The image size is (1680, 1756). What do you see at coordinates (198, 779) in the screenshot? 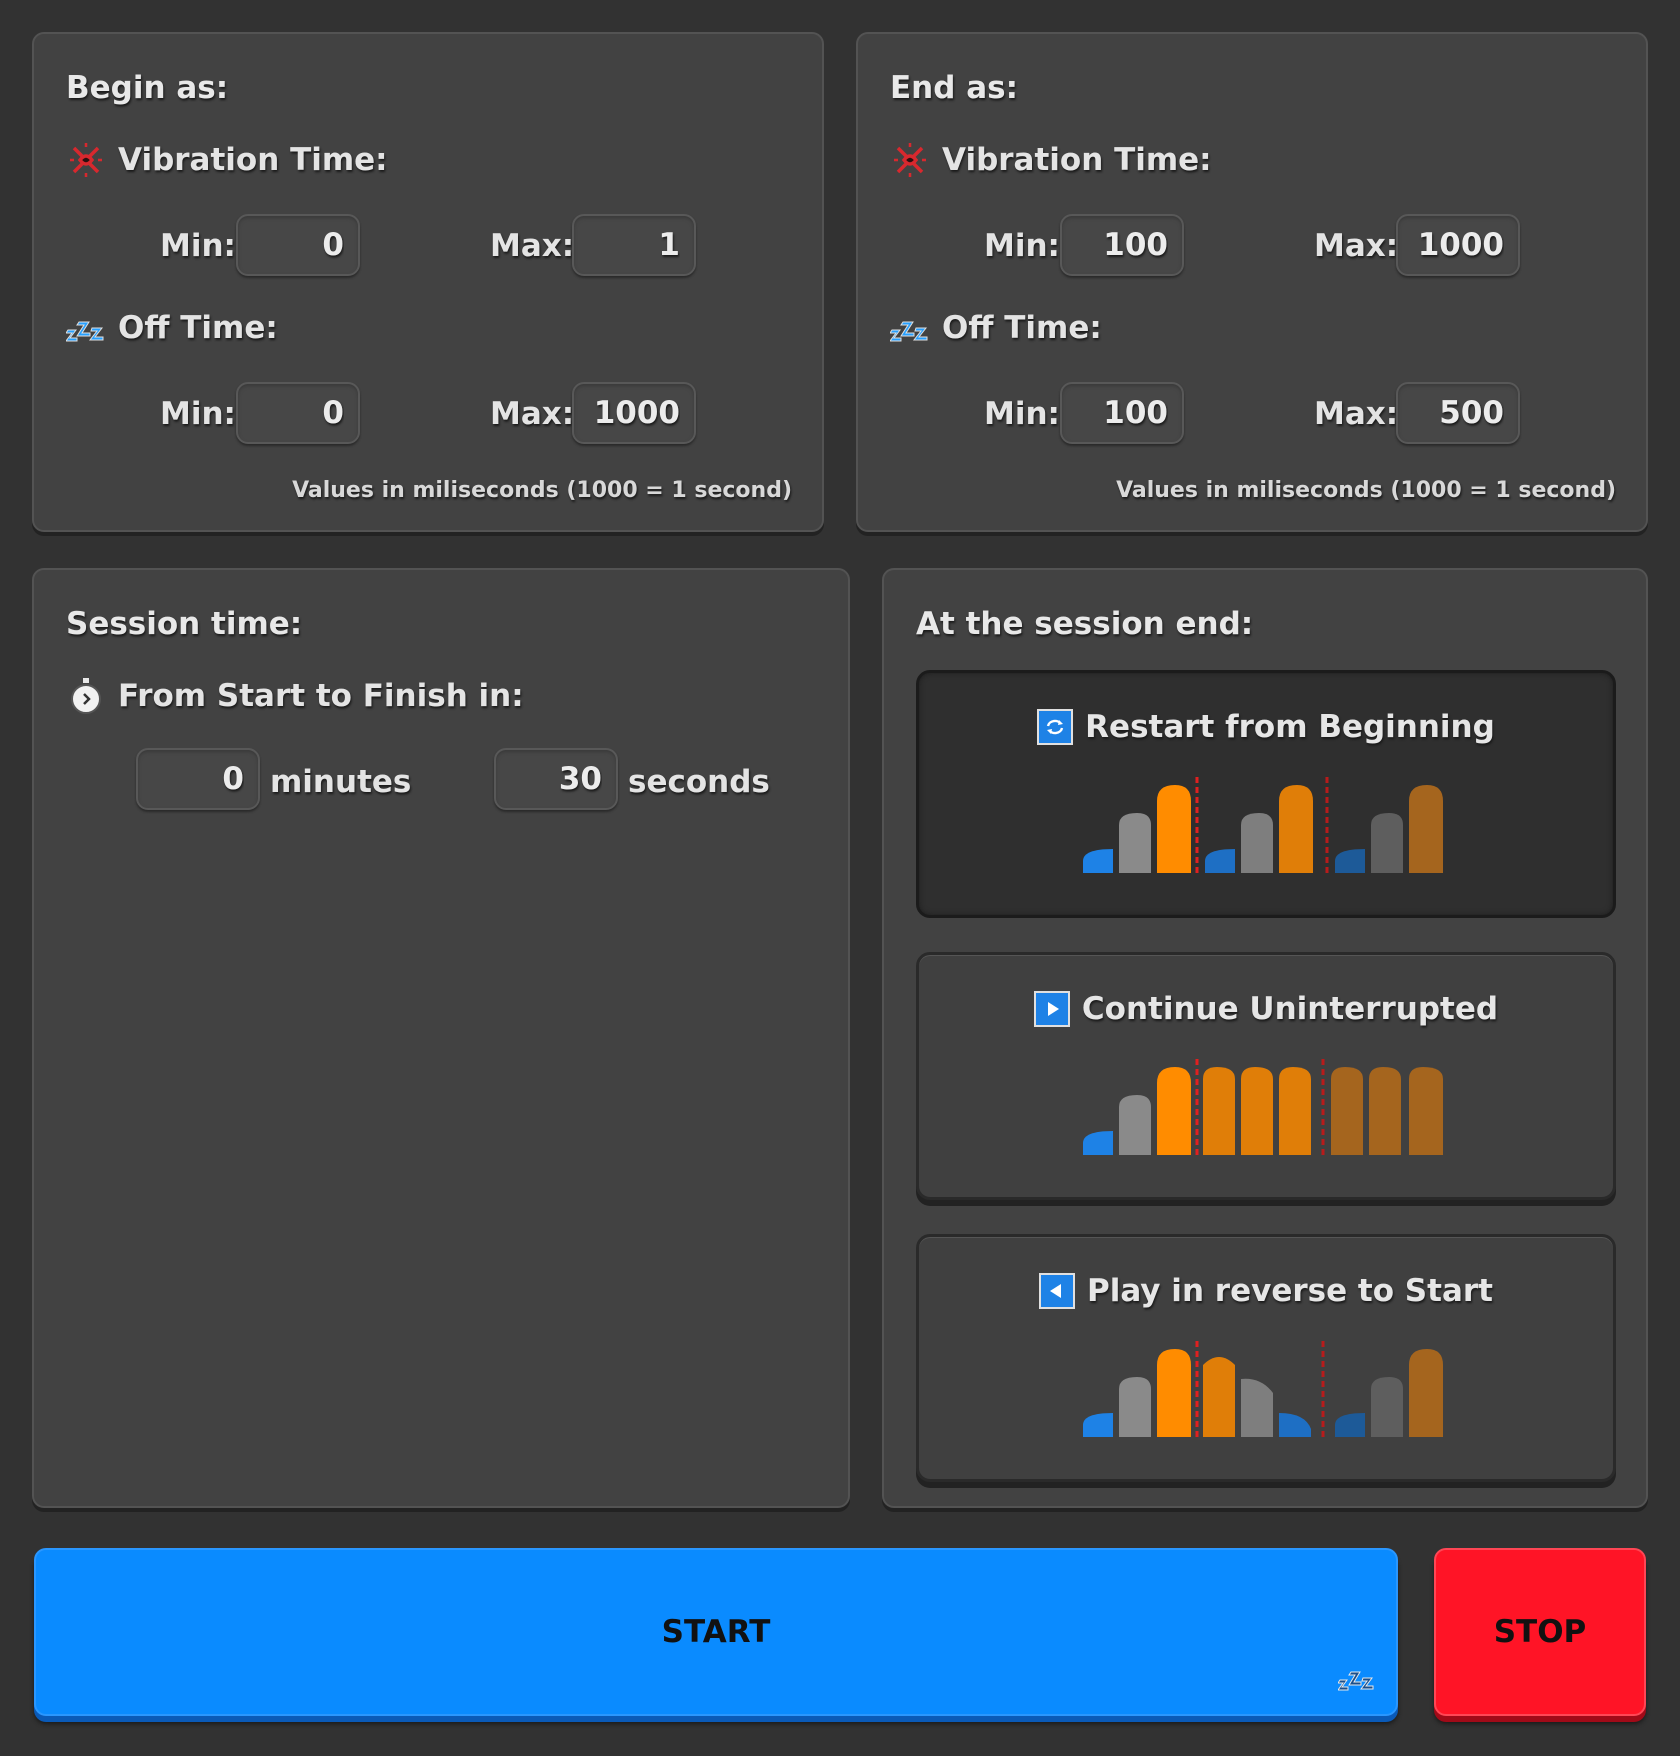
I see `session-minutes-input` at bounding box center [198, 779].